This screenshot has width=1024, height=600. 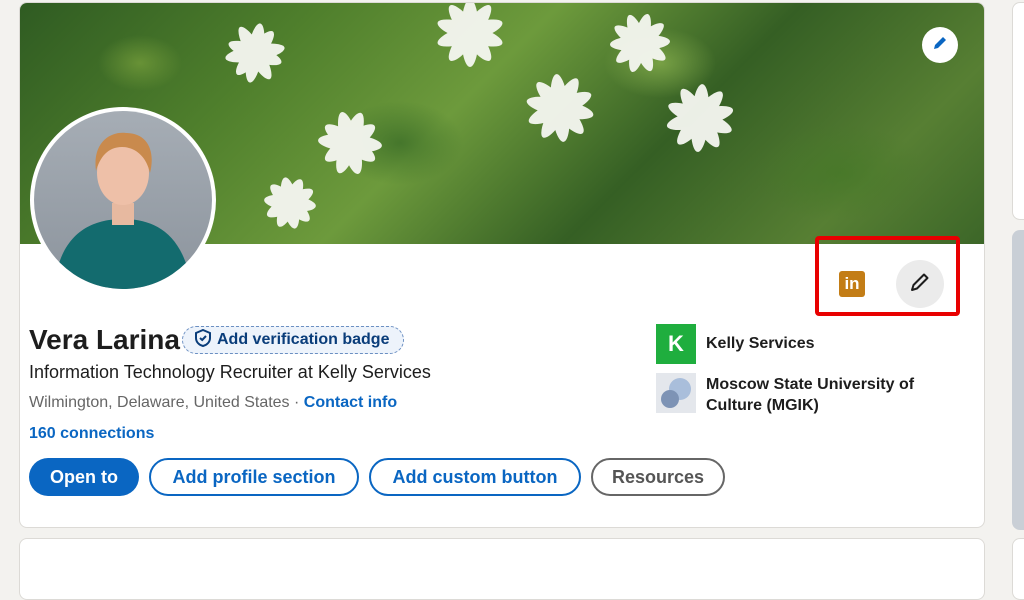 What do you see at coordinates (350, 402) in the screenshot?
I see `contact-info-link: Contact info` at bounding box center [350, 402].